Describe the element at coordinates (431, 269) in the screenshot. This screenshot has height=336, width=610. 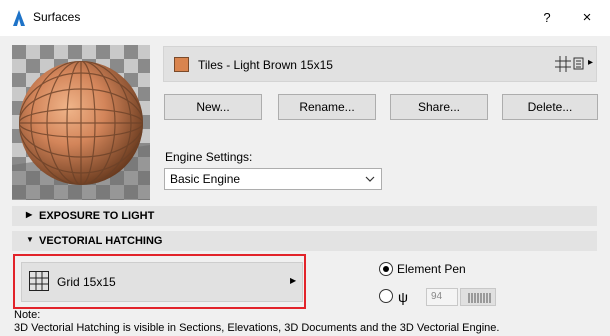
I see `element-pen-label: Element Pen` at that location.